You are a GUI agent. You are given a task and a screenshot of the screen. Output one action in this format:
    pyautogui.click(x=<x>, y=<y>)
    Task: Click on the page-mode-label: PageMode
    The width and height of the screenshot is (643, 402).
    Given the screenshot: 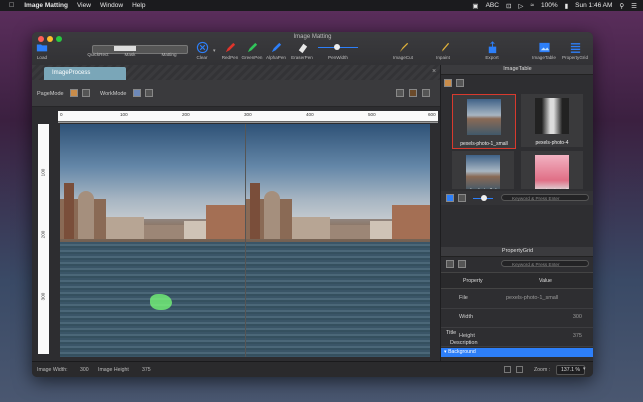 What is the action you would take?
    pyautogui.click(x=50, y=94)
    